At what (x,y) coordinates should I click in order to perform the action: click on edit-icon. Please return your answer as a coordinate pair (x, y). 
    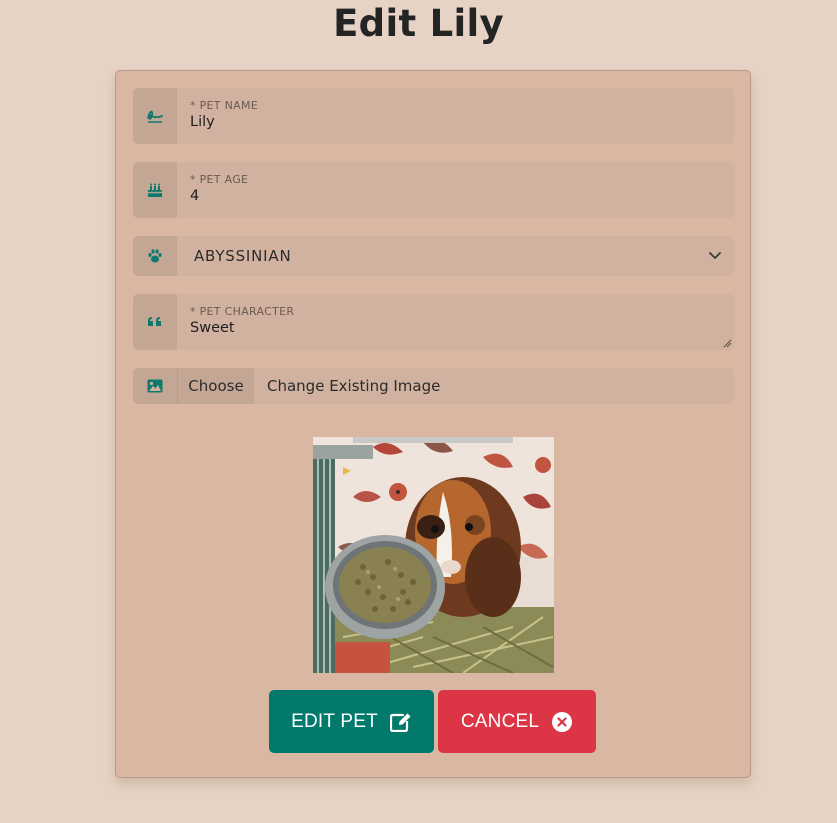
    Looking at the image, I should click on (400, 722).